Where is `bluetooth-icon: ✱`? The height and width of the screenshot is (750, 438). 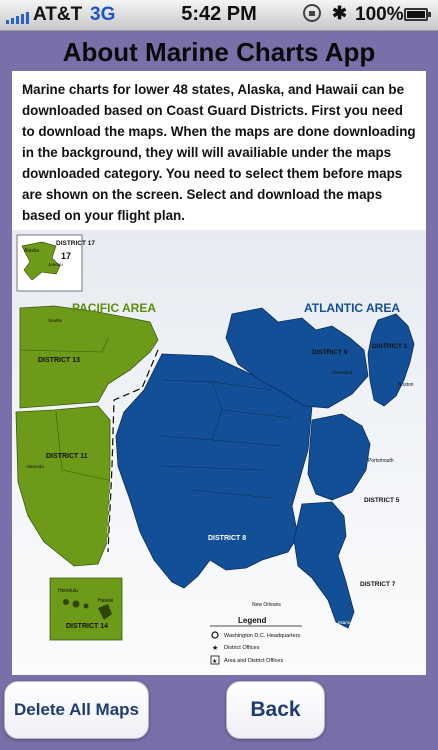 bluetooth-icon: ✱ is located at coordinates (340, 13).